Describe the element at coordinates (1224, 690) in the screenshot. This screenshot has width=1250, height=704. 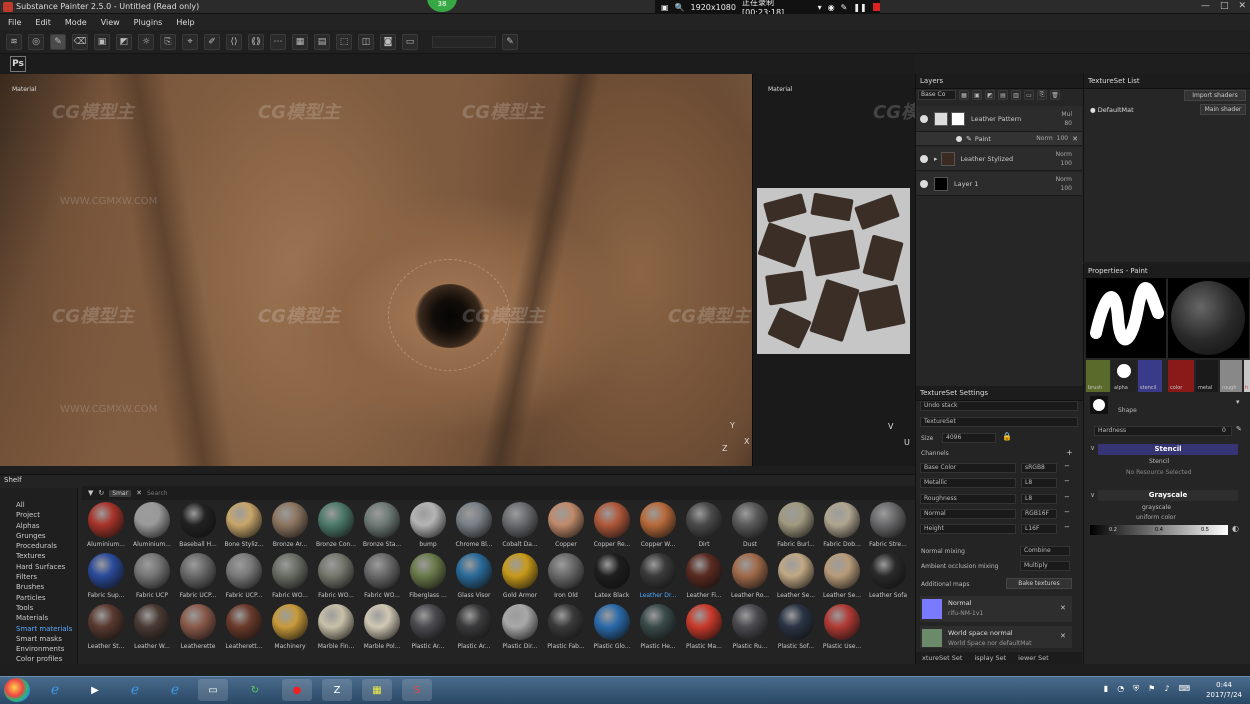
I see `taskbar-clock: 0:44 2017/7/24` at that location.